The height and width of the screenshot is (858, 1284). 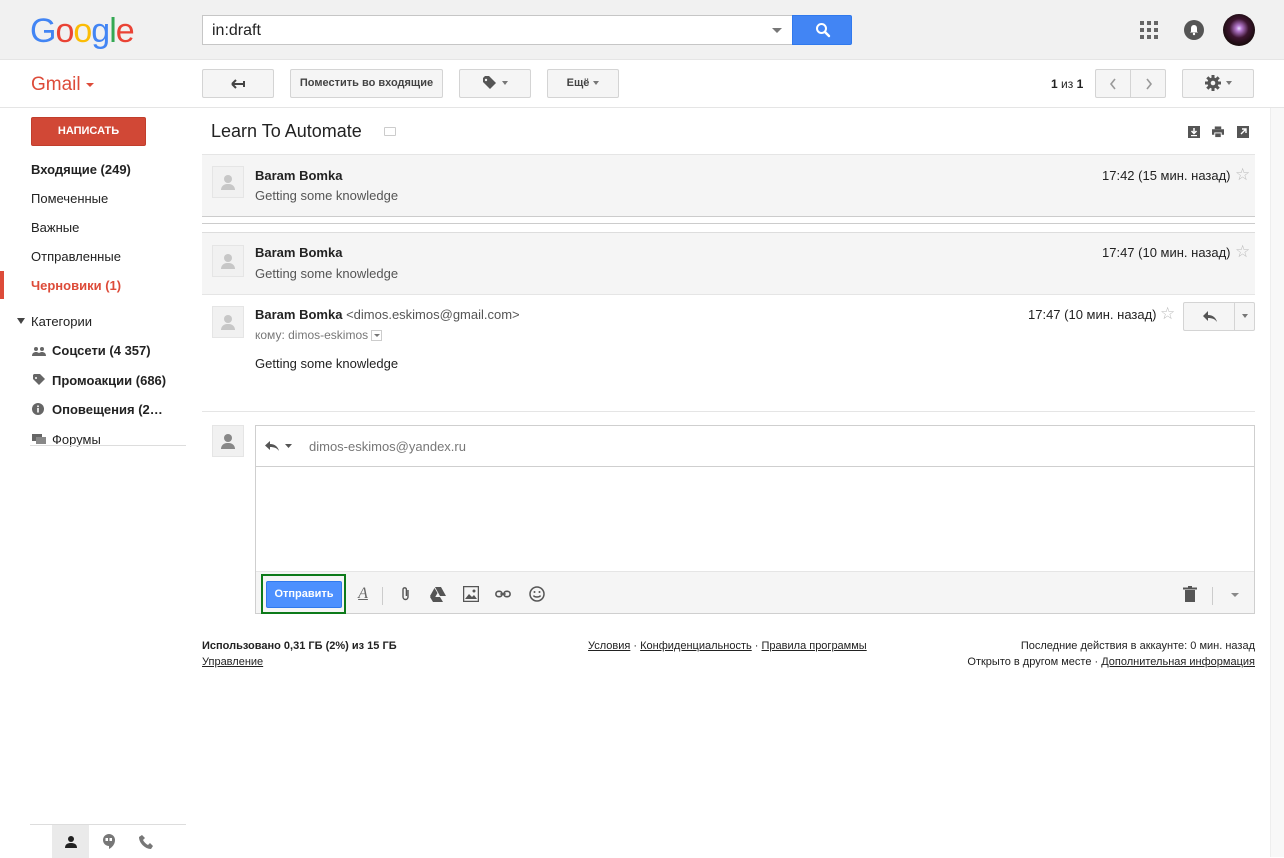 What do you see at coordinates (61, 321) in the screenshot?
I see `sidebar-categories-header: Категории` at bounding box center [61, 321].